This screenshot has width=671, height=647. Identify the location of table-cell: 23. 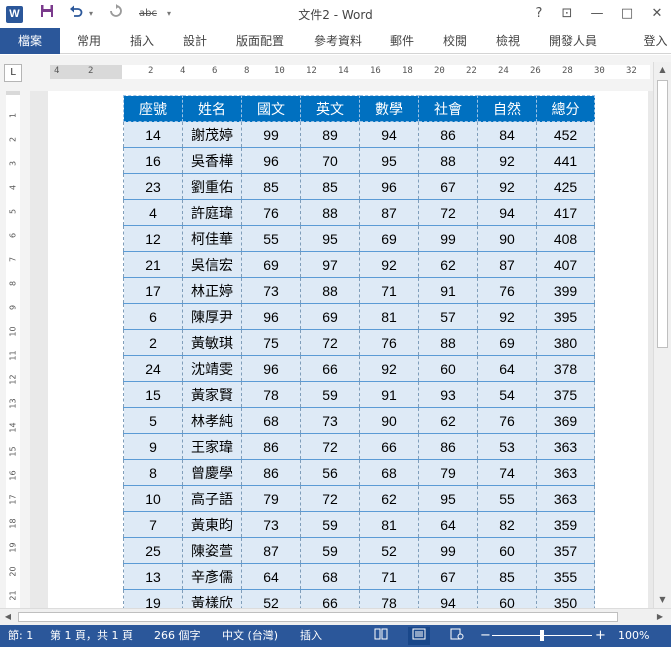
(153, 186).